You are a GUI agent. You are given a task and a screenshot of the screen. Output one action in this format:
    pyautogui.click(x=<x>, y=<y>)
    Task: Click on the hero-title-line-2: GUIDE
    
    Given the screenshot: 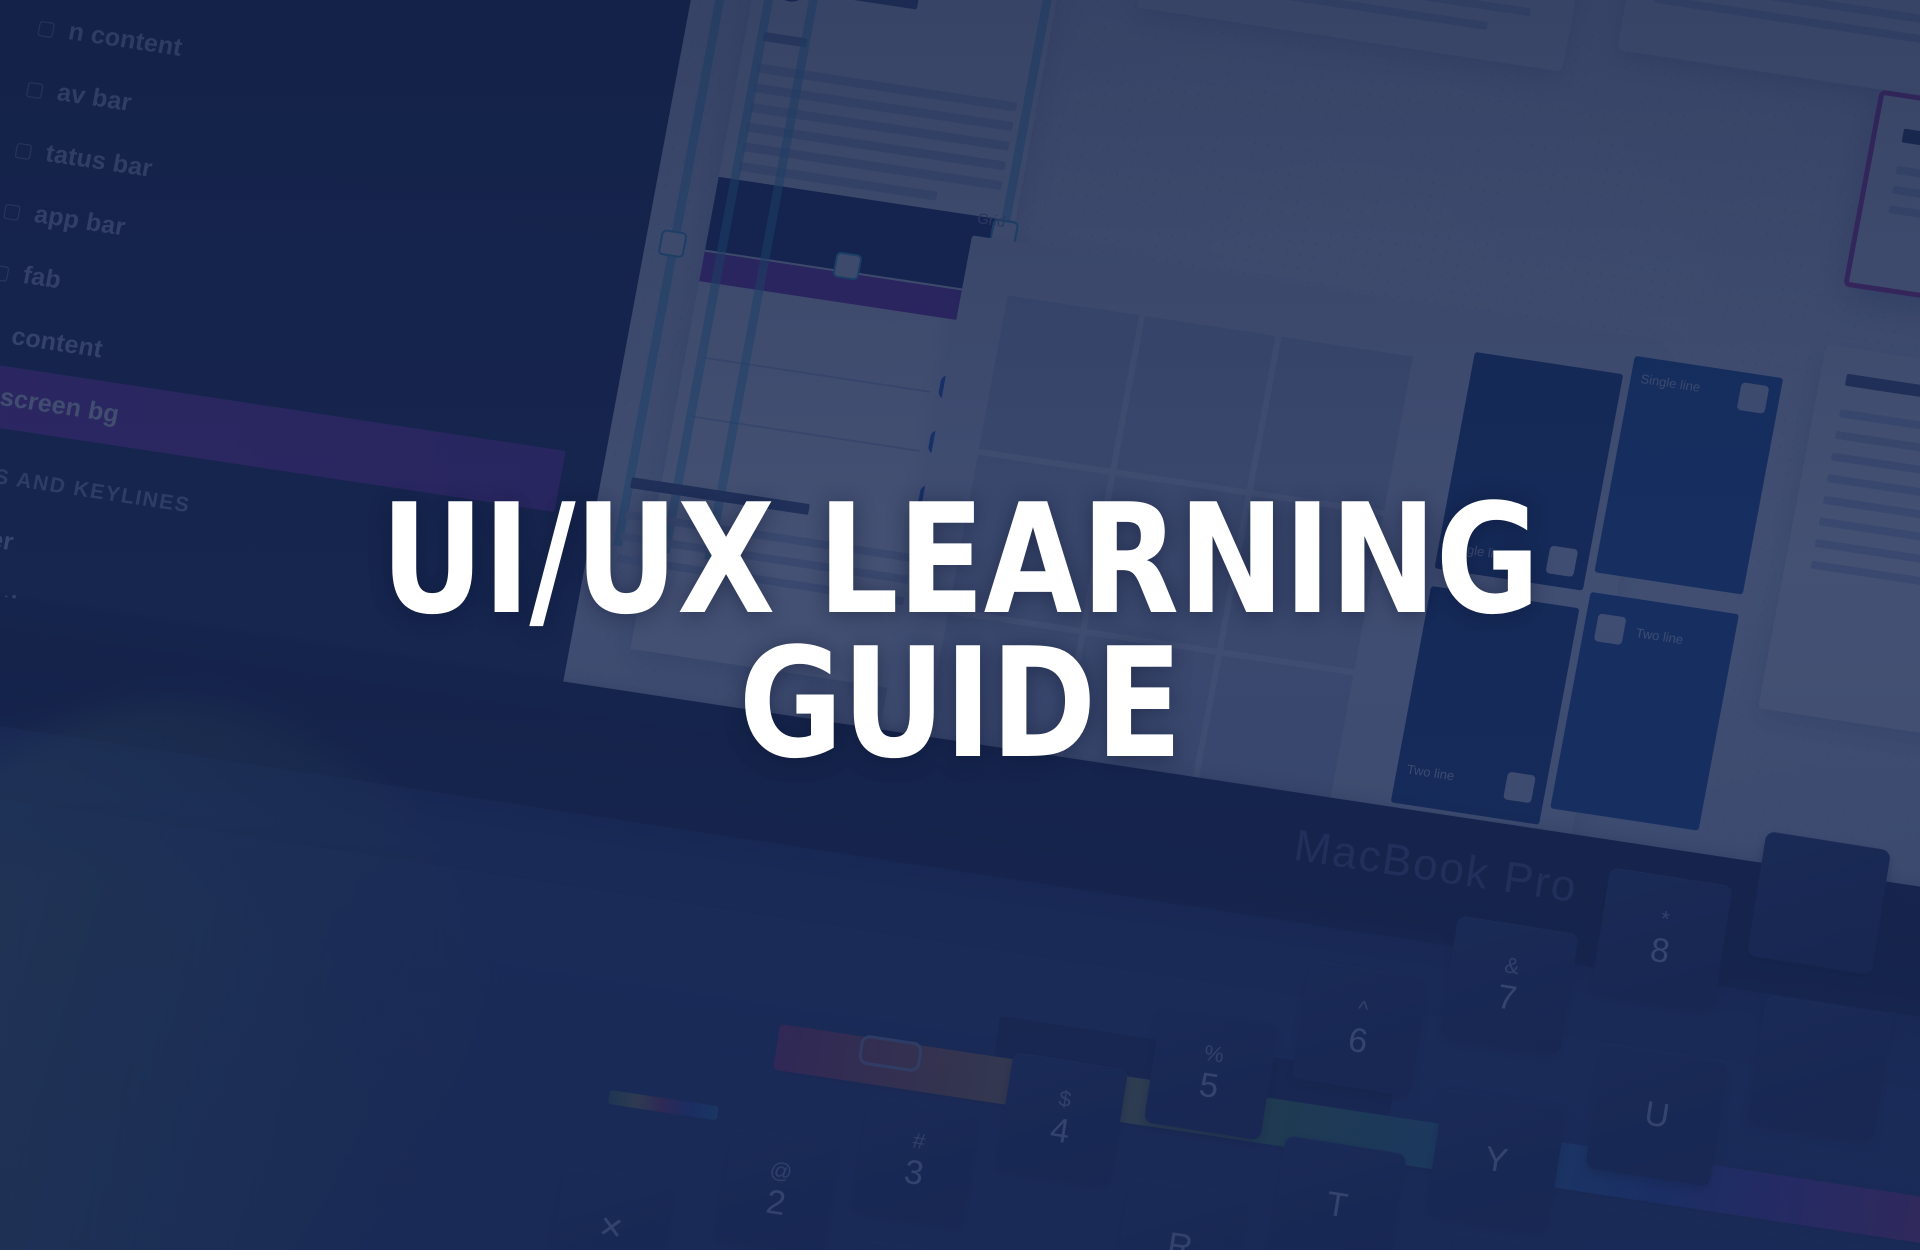 What is the action you would take?
    pyautogui.click(x=960, y=703)
    